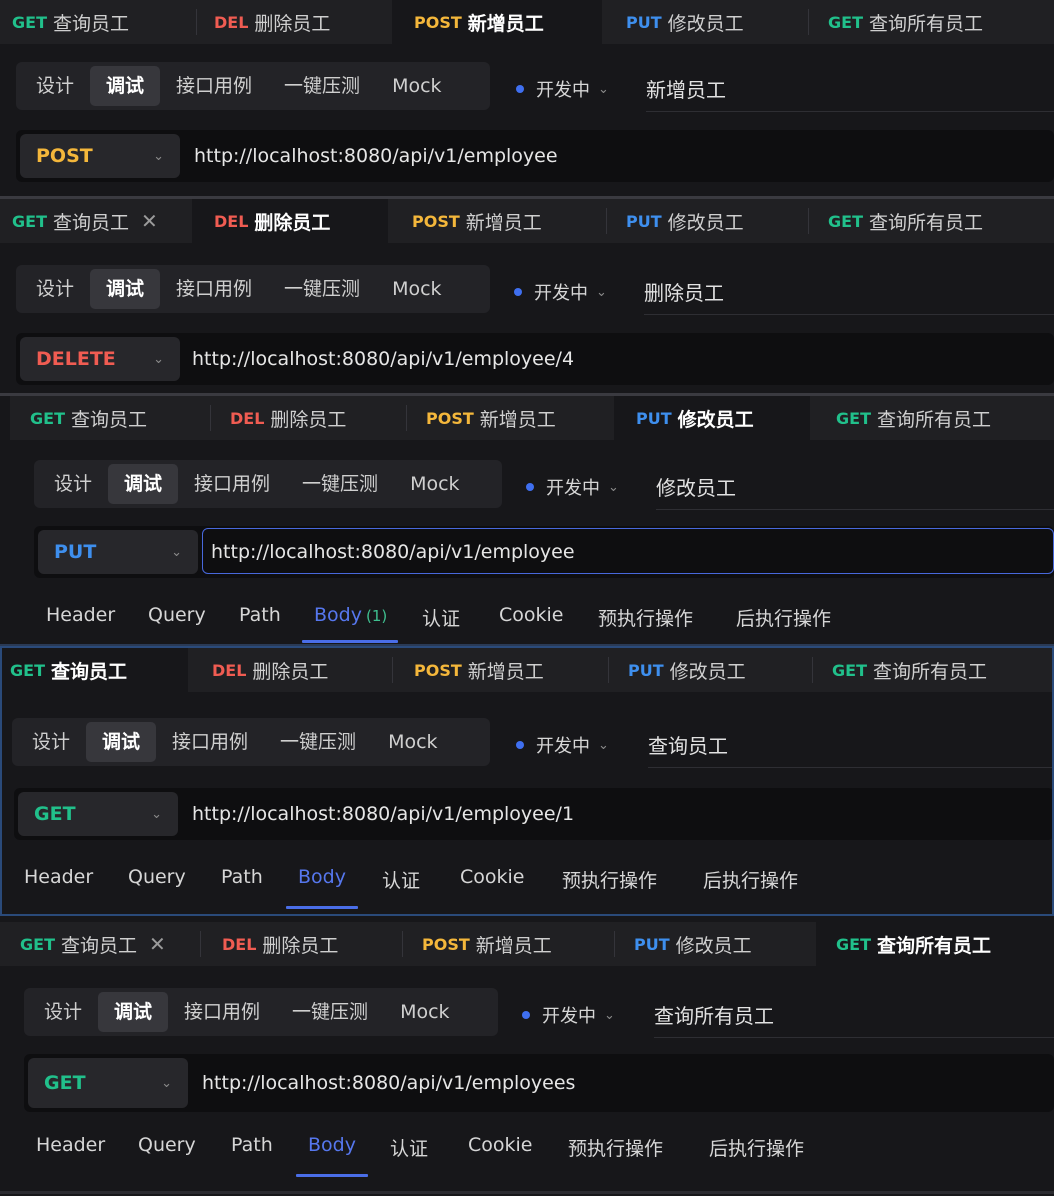 This screenshot has height=1196, width=1054. I want to click on status-dot-icon, so click(520, 745).